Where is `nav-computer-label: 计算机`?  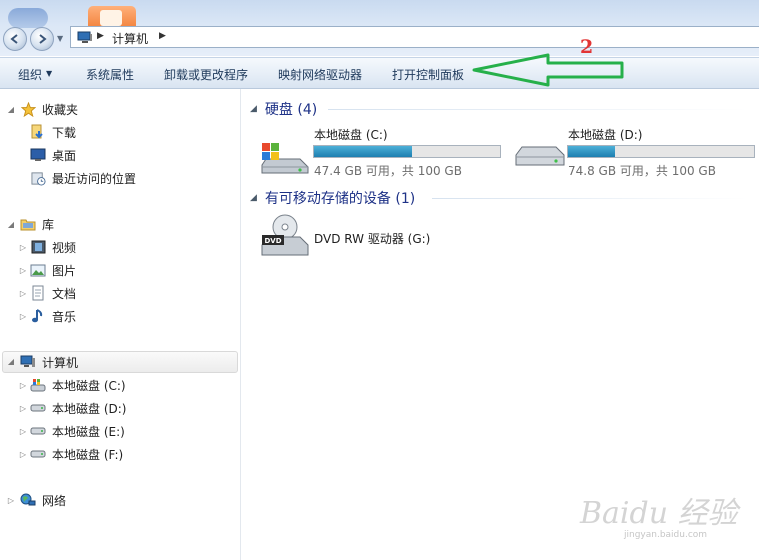
nav-computer-label: 计算机 is located at coordinates (60, 362).